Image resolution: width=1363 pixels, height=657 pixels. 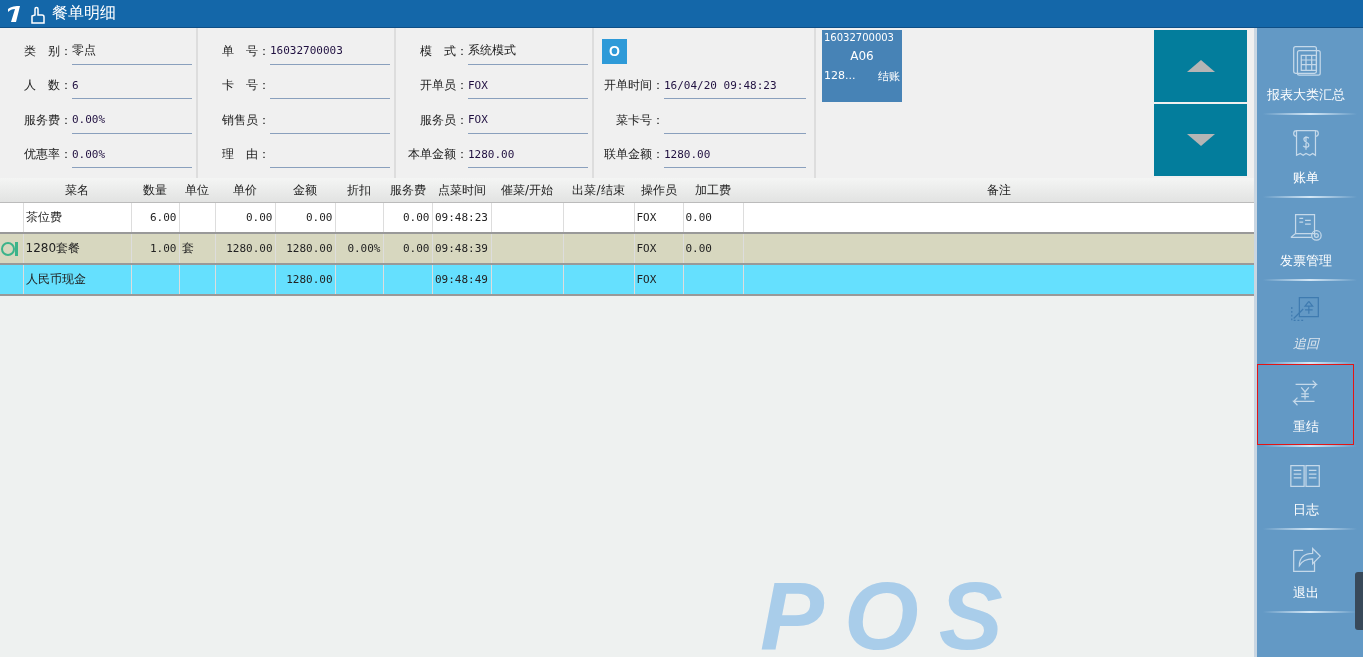 I want to click on field-label: 理 由：, so click(x=245, y=155).